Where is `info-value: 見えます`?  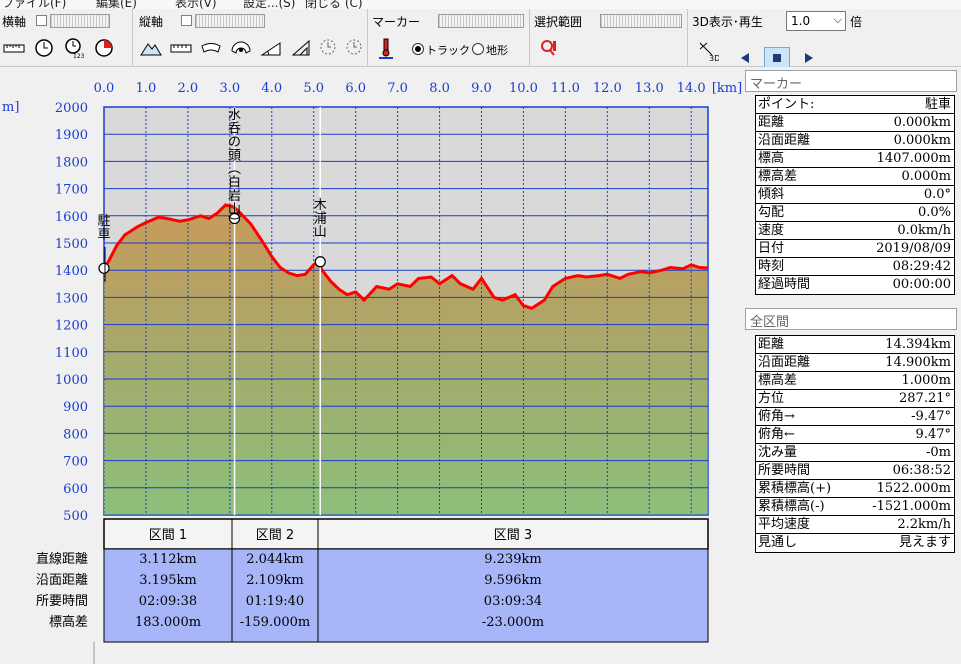 info-value: 見えます is located at coordinates (924, 542).